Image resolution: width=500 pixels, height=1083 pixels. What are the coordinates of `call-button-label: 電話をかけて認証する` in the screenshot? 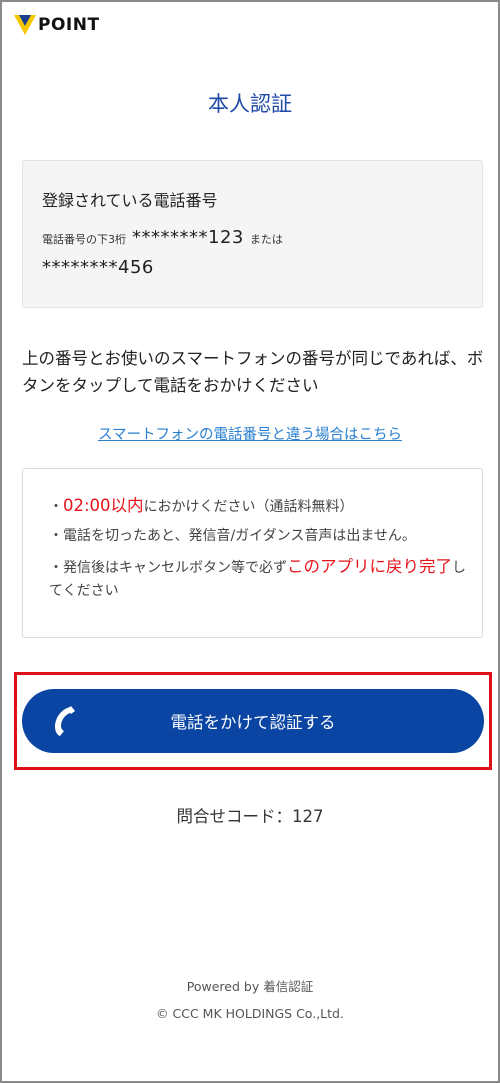 It's located at (253, 723).